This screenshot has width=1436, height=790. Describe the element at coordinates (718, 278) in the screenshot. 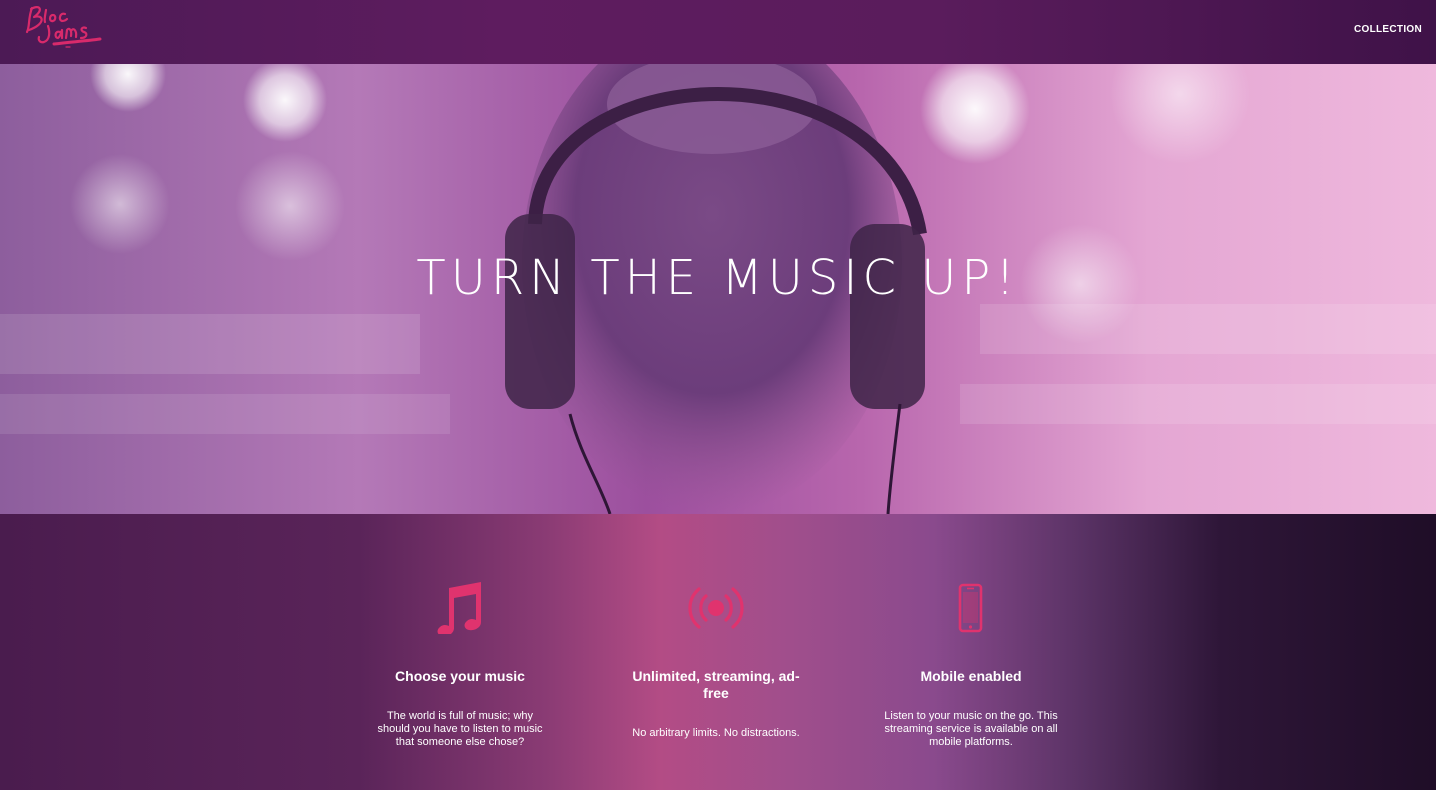

I see `hero-title: TURN THE MUSIC UP!` at that location.